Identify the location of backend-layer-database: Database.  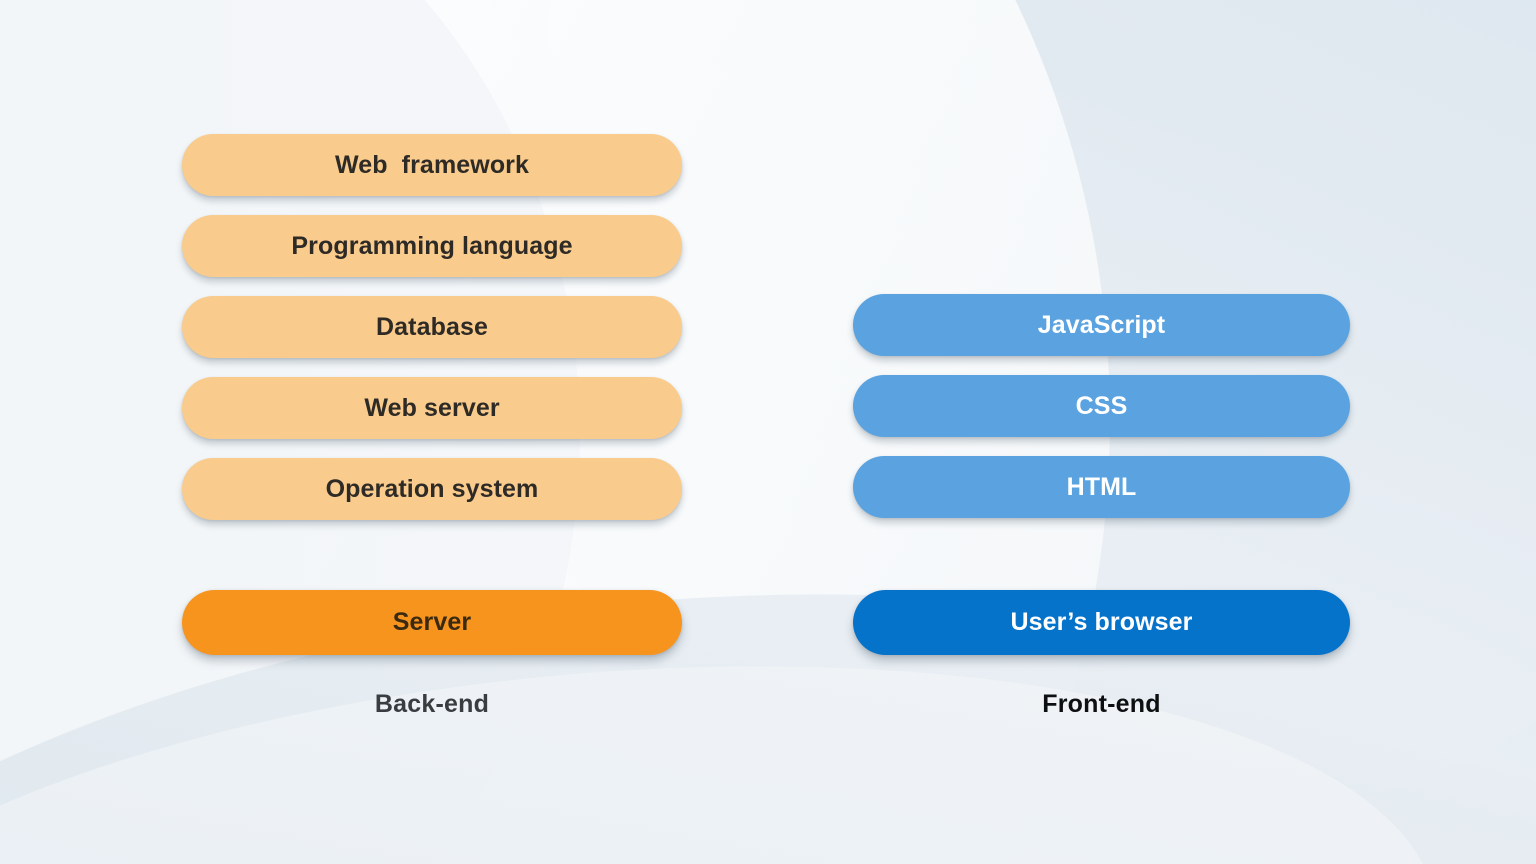
(432, 327).